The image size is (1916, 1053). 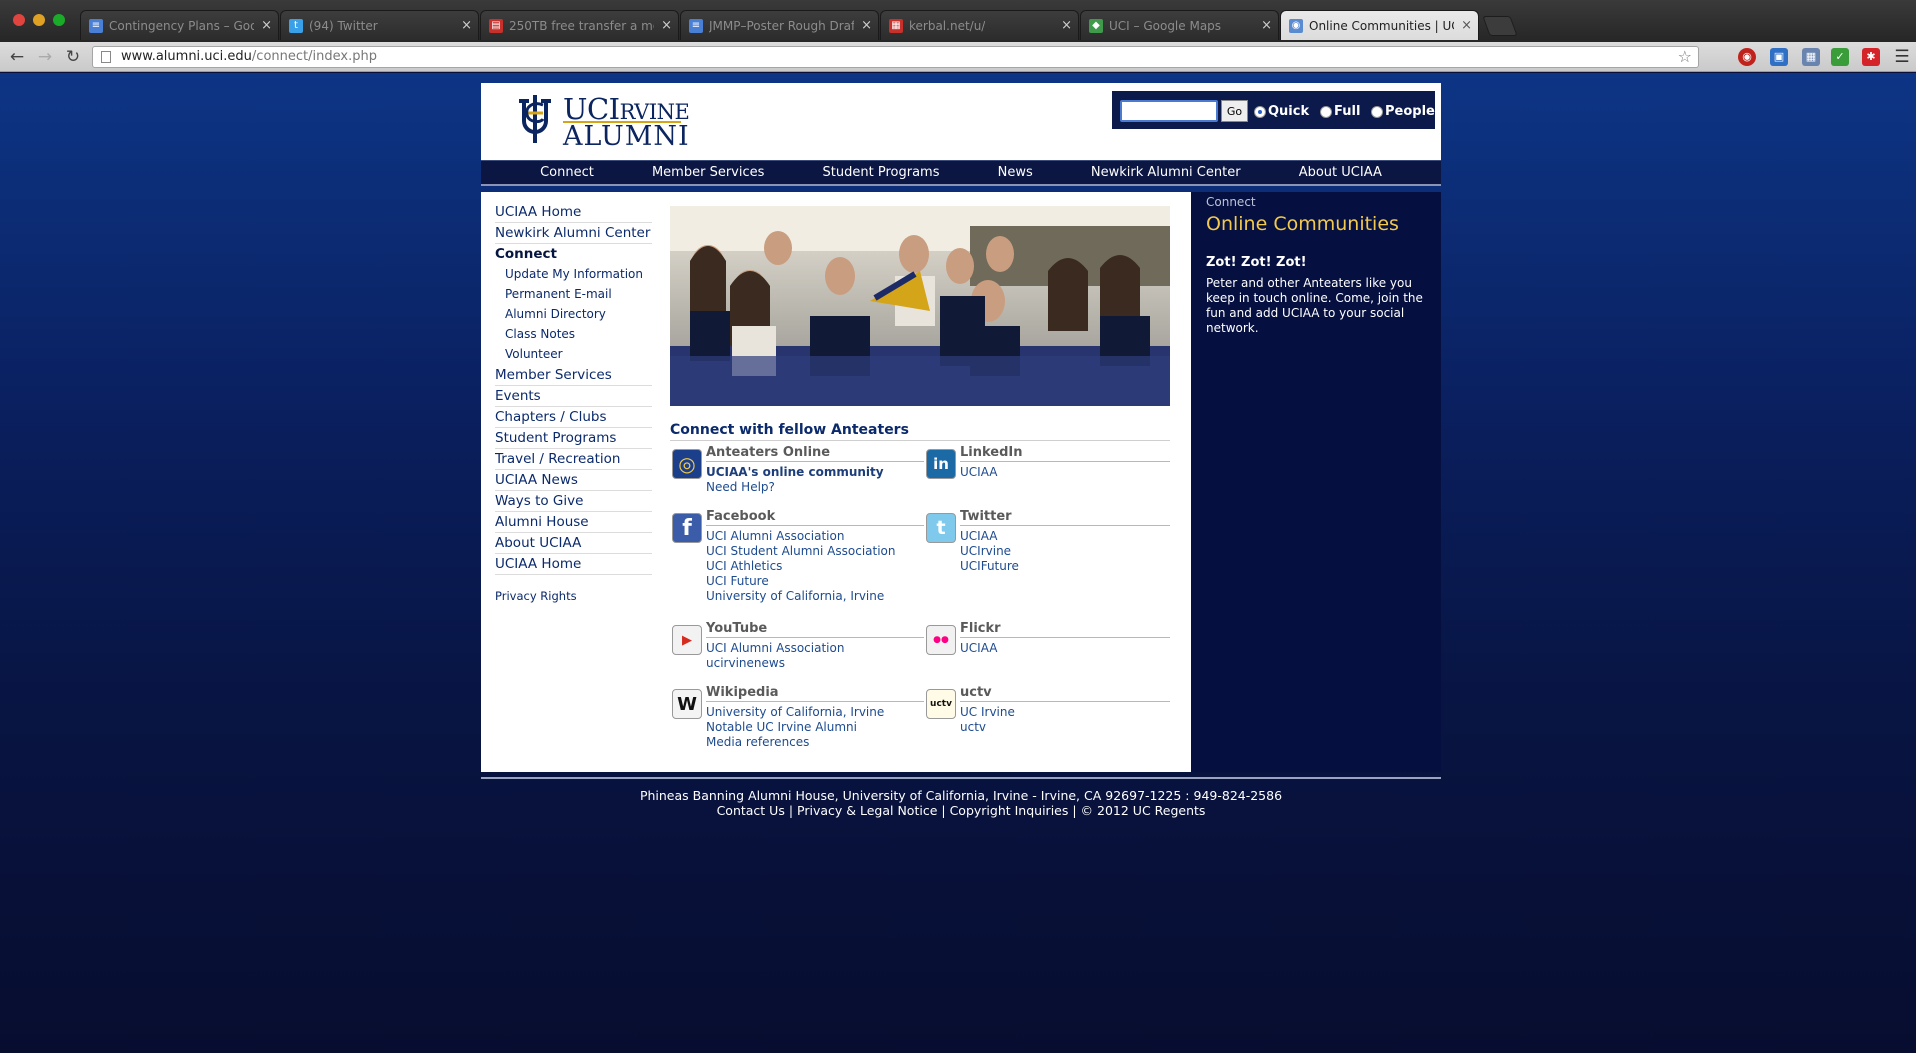 What do you see at coordinates (1840, 57) in the screenshot?
I see `checkmark-extension-icon: ✓` at bounding box center [1840, 57].